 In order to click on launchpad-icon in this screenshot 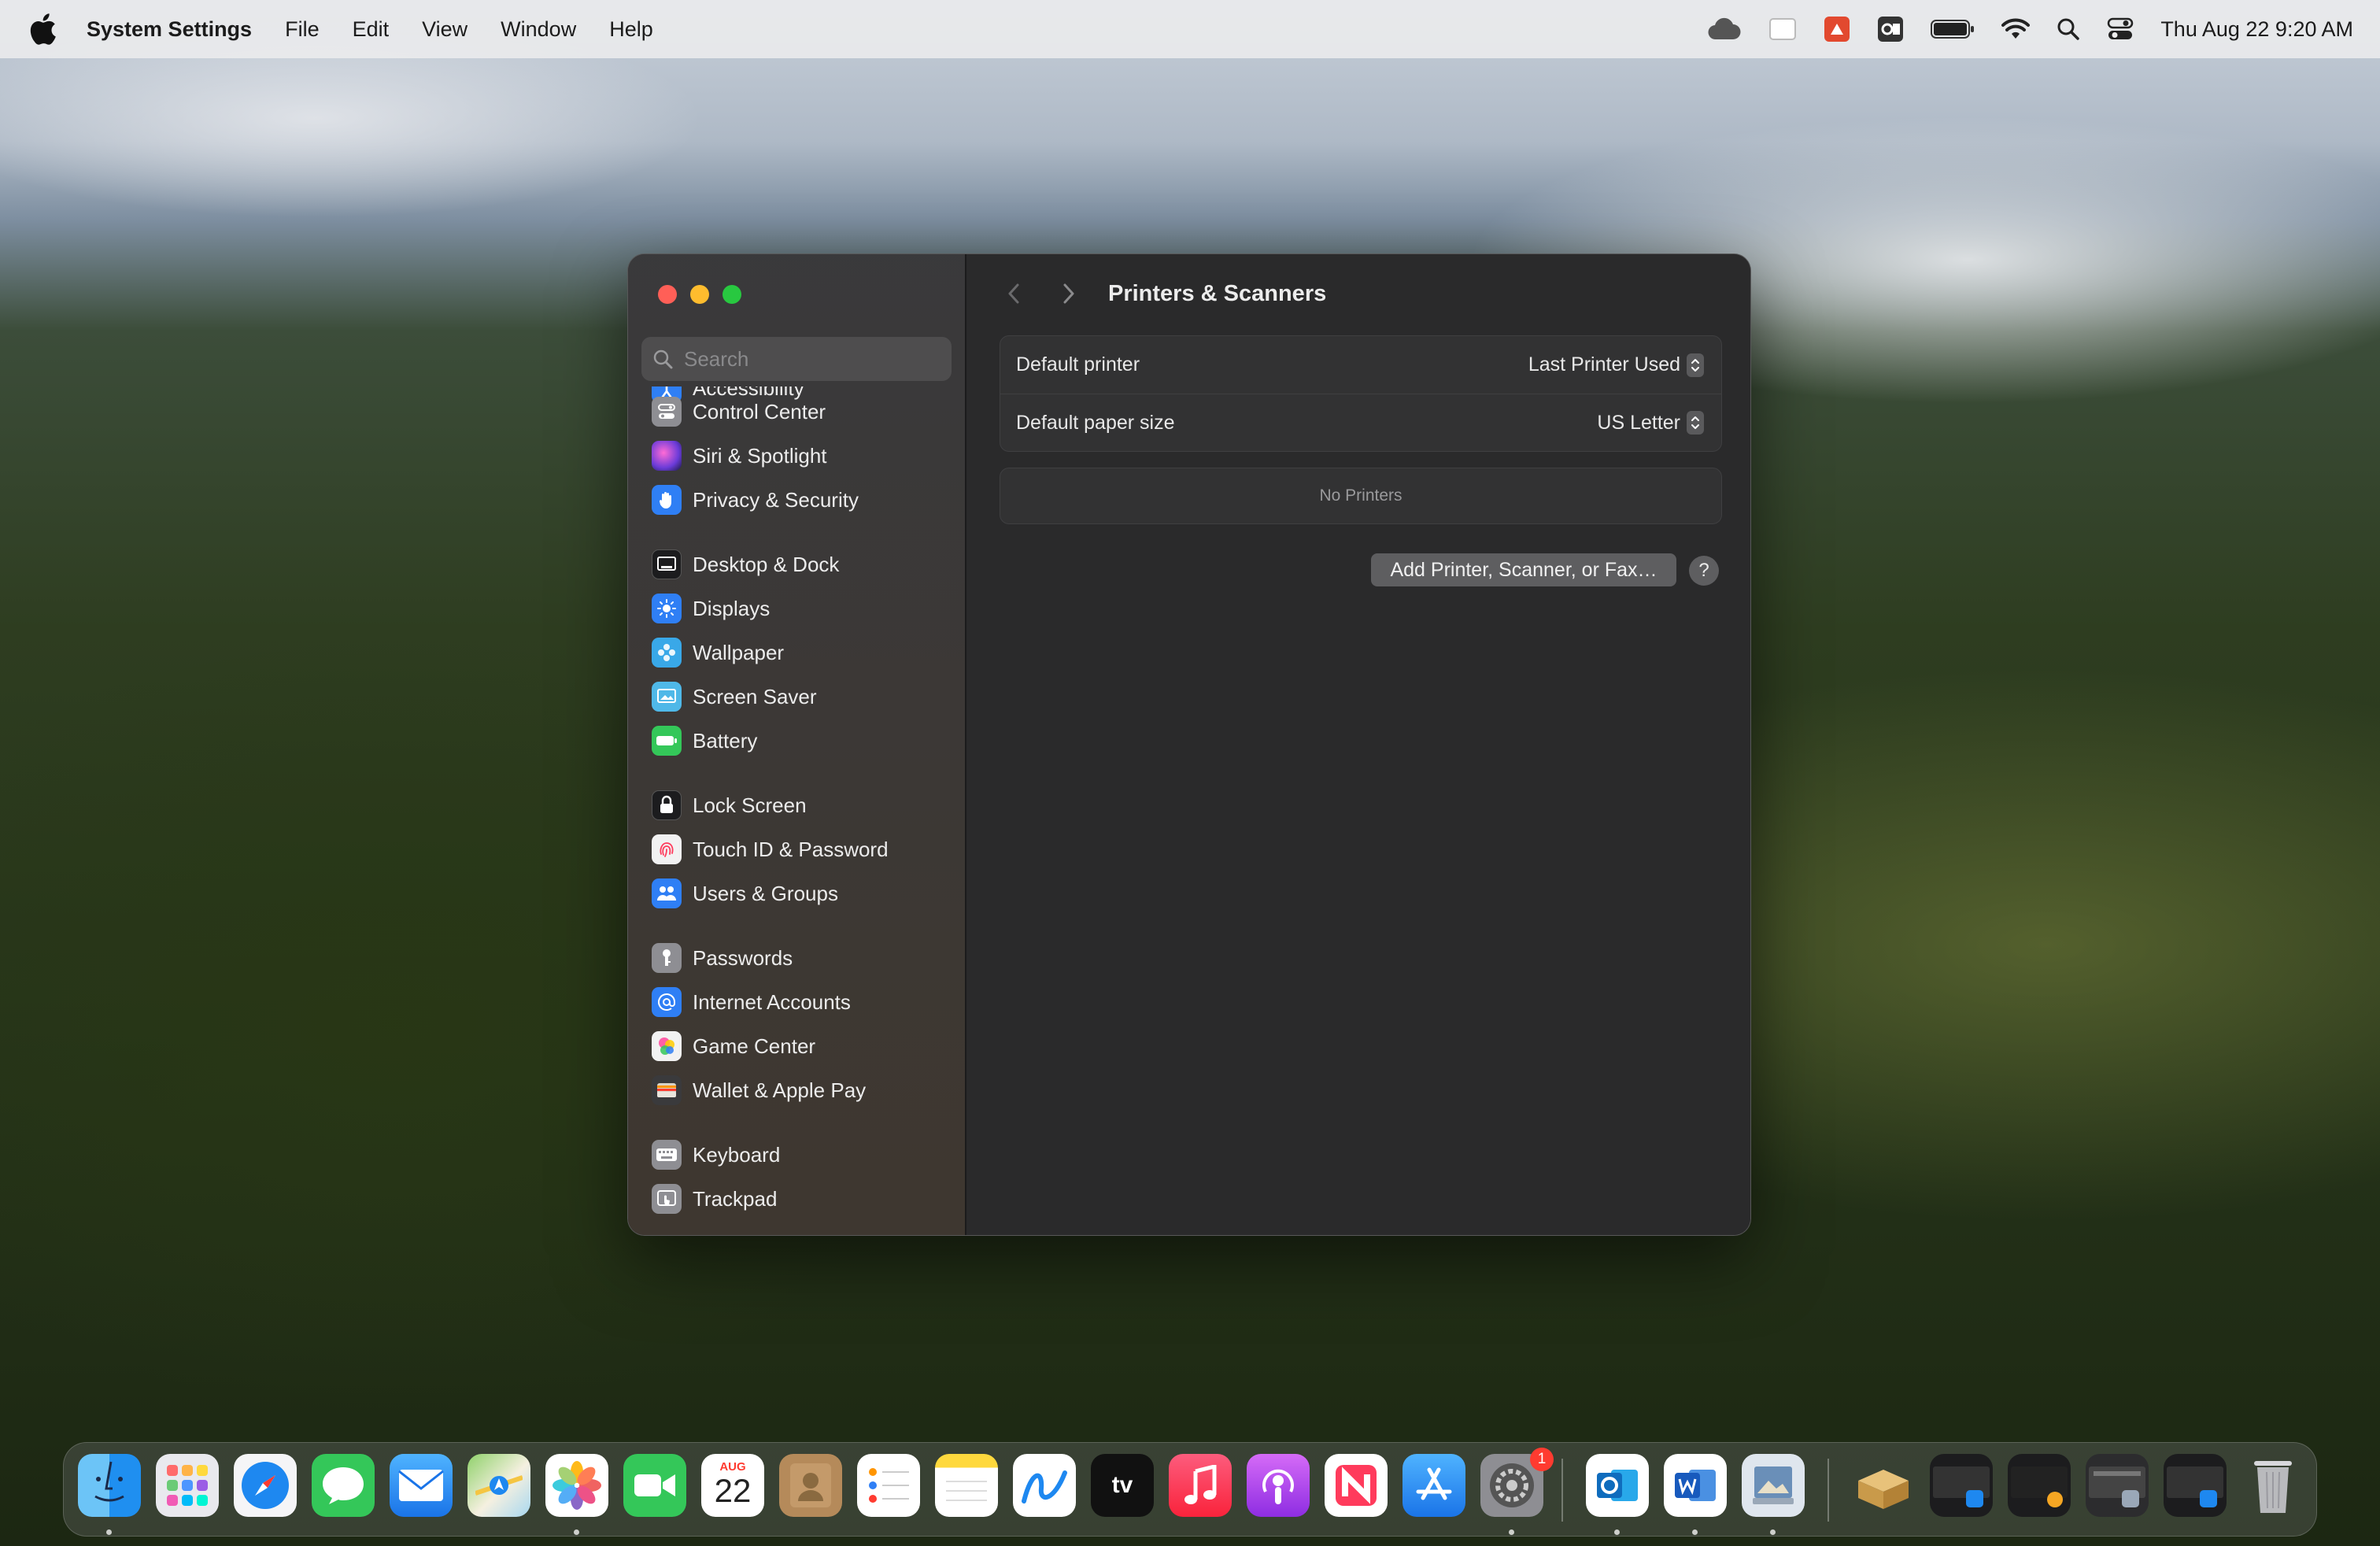, I will do `click(187, 1486)`.